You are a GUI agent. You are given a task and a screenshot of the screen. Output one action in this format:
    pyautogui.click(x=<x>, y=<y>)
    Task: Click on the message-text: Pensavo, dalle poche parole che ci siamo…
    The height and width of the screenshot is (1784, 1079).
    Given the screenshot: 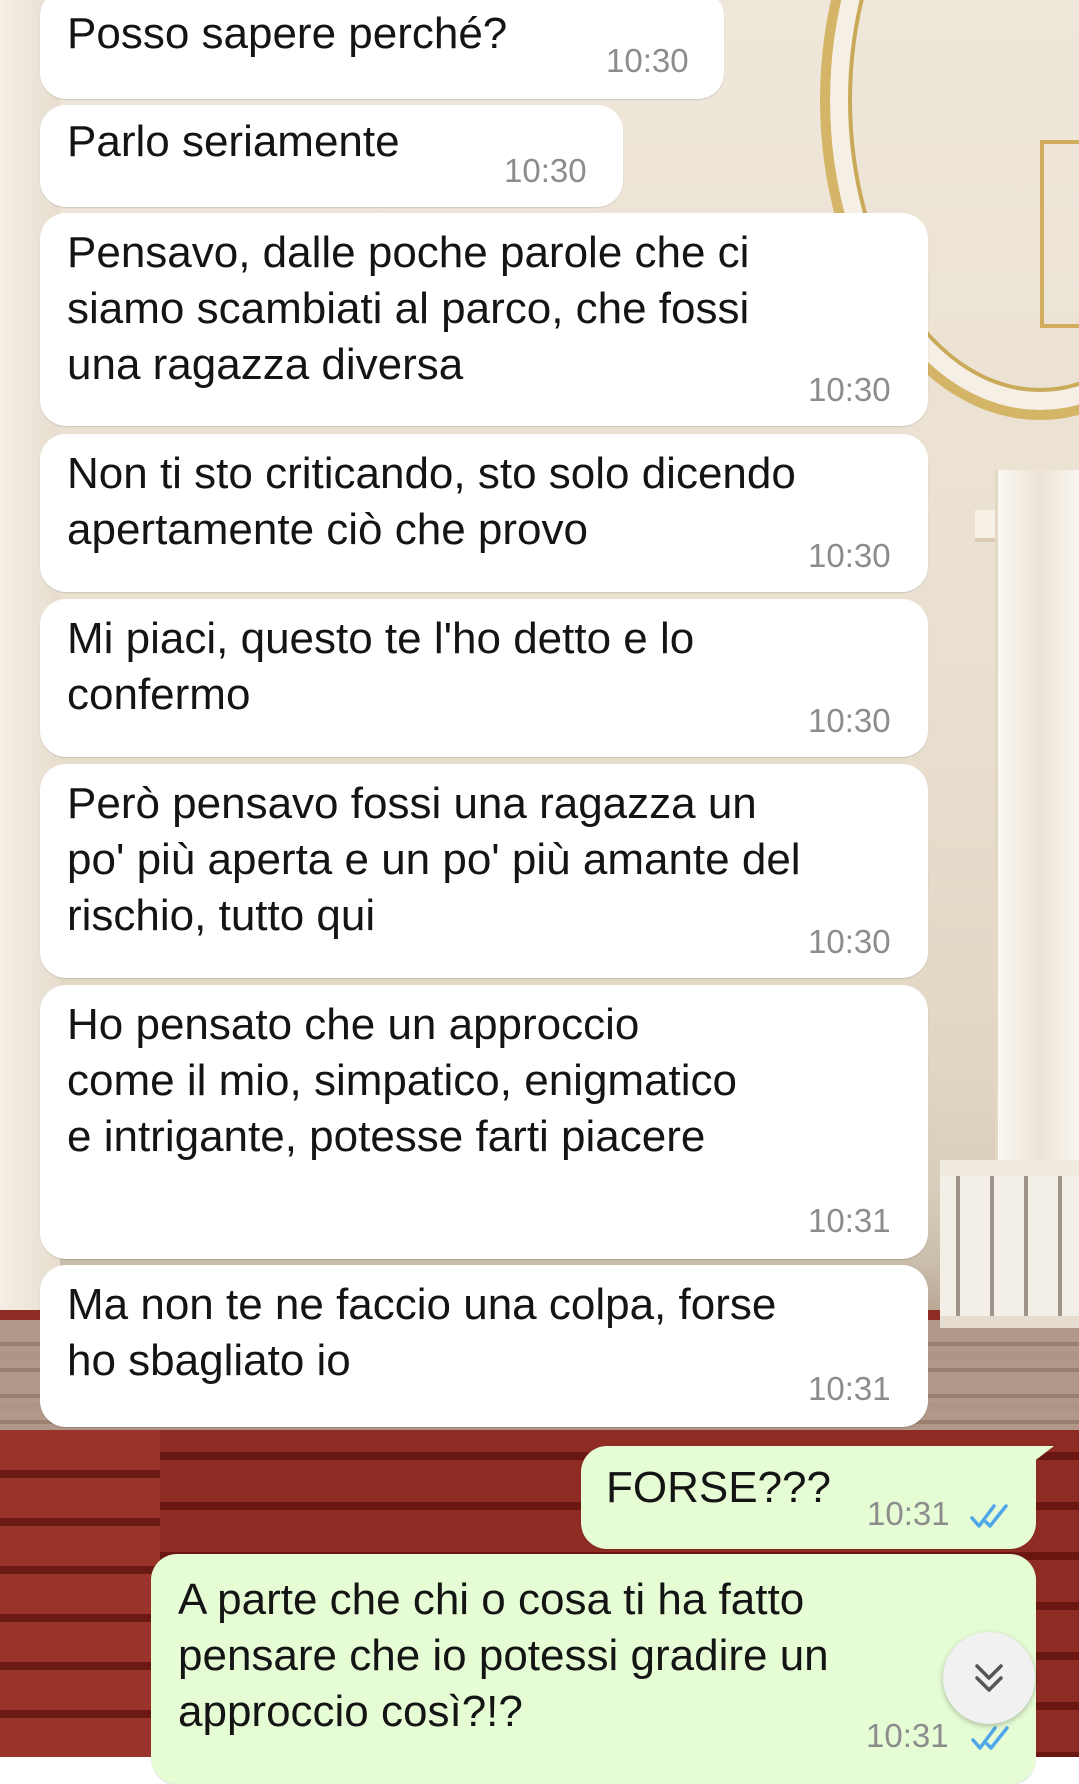 What is the action you would take?
    pyautogui.click(x=408, y=308)
    